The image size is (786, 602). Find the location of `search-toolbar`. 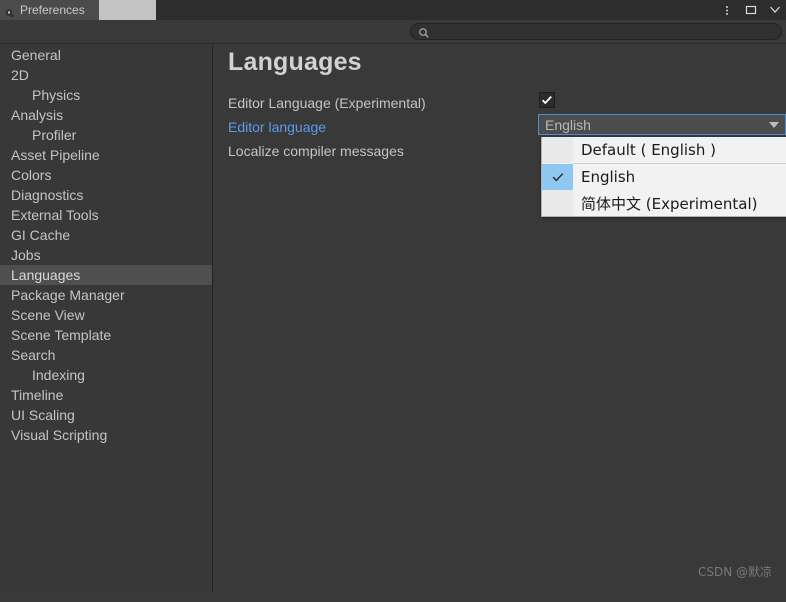

search-toolbar is located at coordinates (393, 32).